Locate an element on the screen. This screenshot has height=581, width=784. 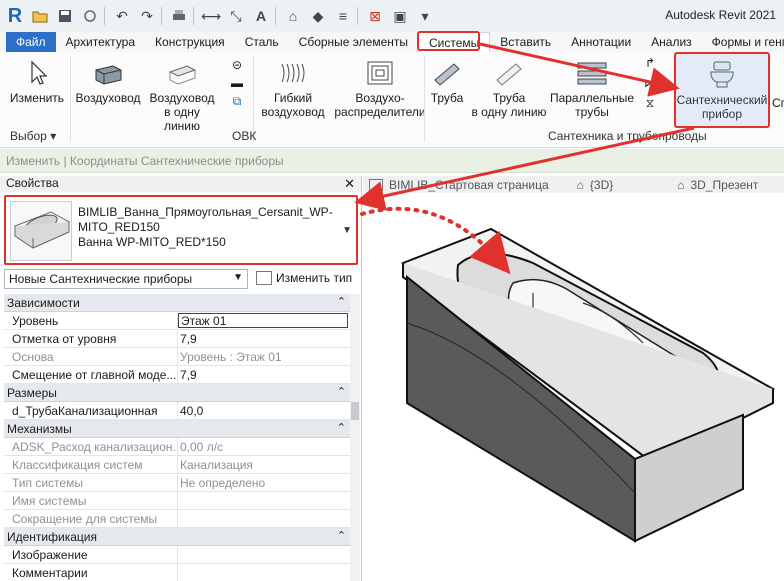
modify-button: Изменить is located at coordinates (37, 82).